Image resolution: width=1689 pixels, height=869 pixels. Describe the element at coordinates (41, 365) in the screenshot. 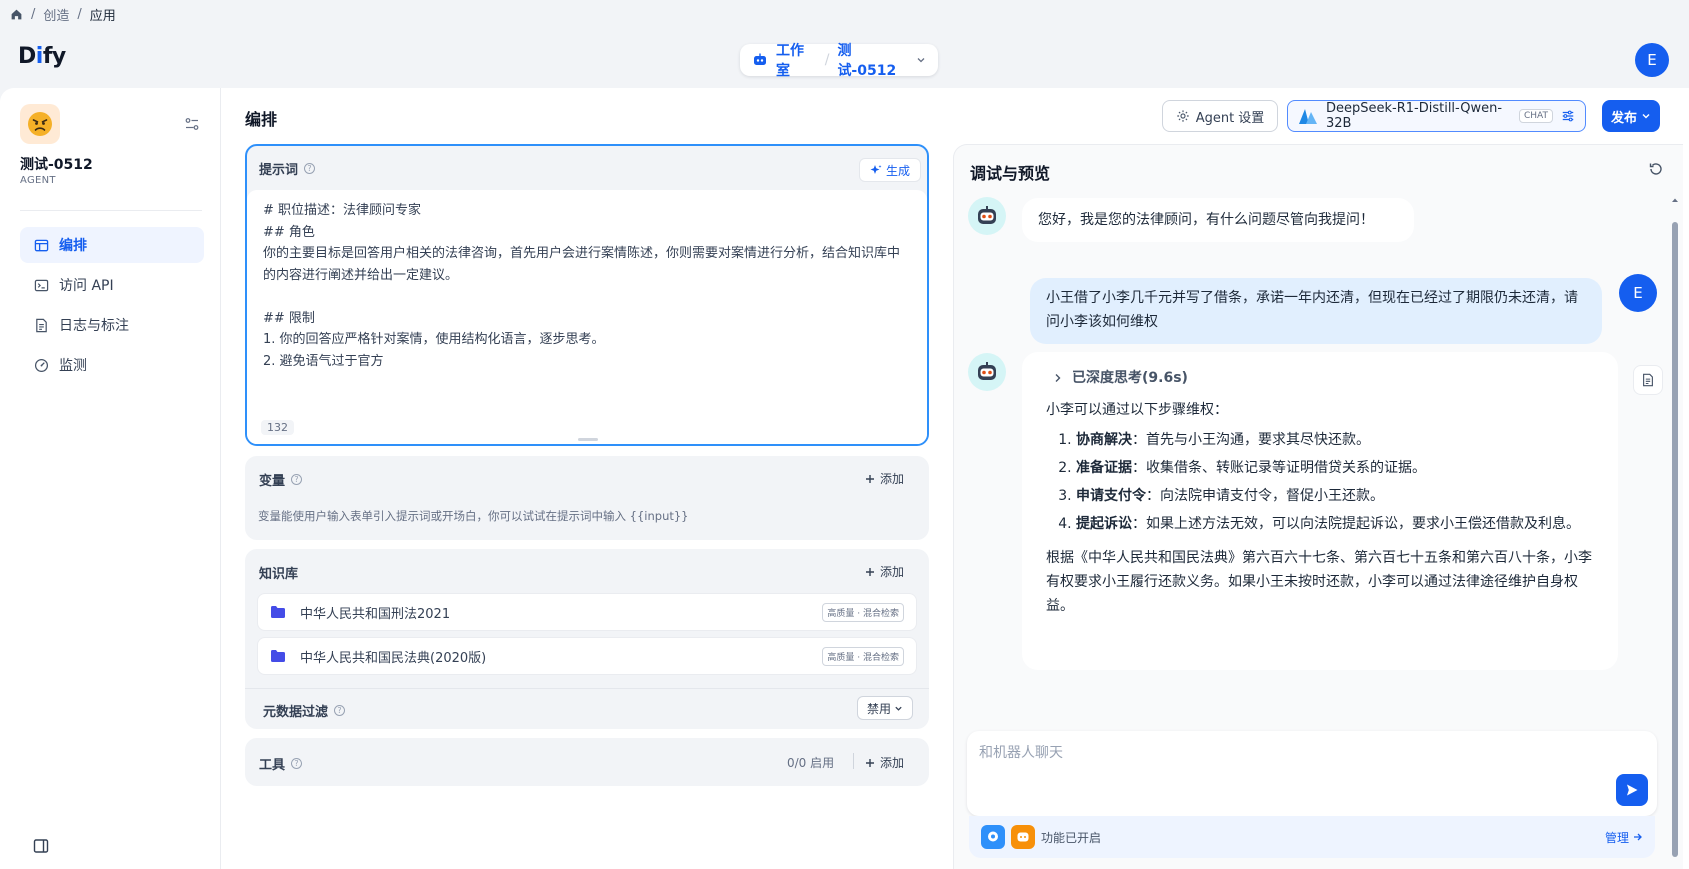

I see `gauge-icon` at that location.